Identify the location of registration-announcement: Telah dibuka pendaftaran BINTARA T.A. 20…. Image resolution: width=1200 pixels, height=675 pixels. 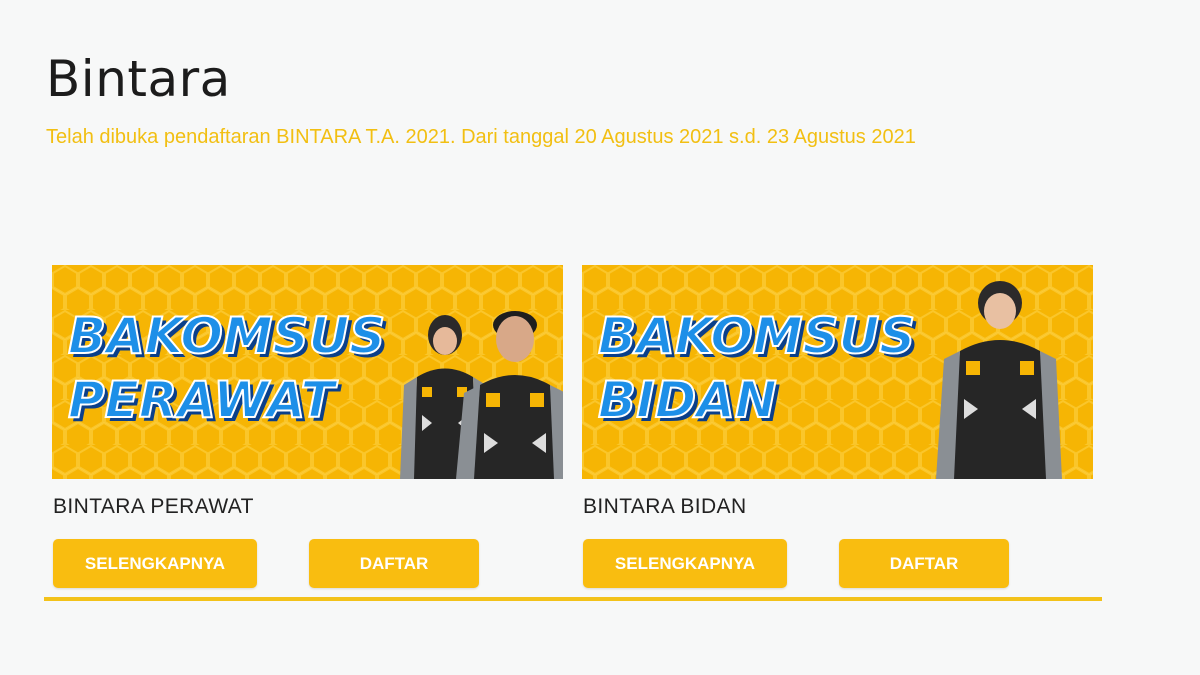
(481, 137).